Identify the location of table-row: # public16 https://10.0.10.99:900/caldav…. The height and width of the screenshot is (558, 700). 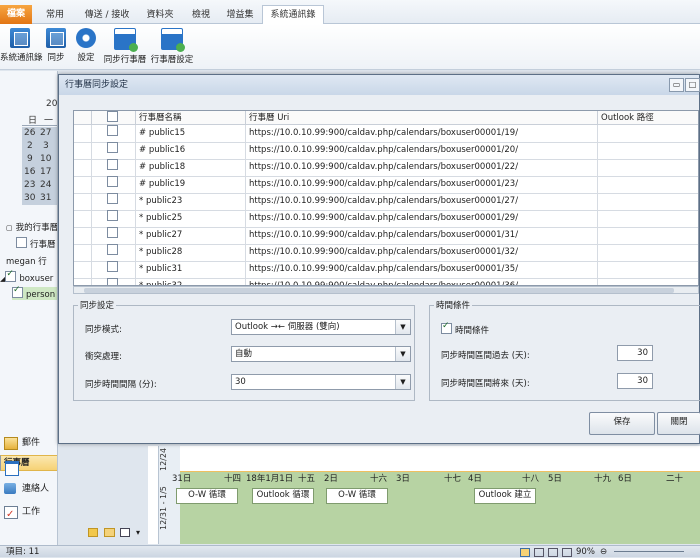
(386, 151).